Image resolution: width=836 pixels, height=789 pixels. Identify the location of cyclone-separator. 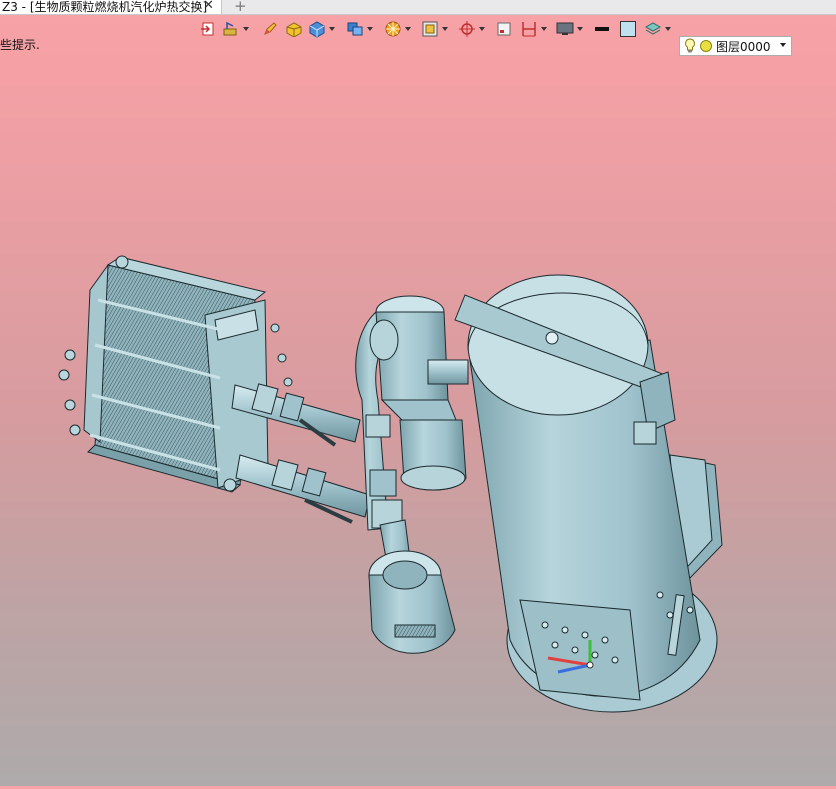
(419, 393).